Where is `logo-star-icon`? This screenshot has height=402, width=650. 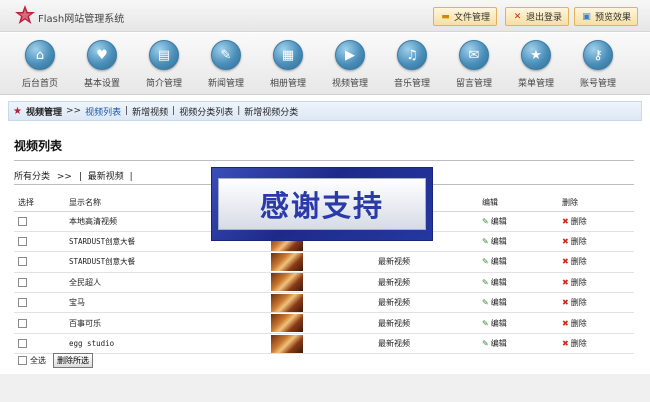 logo-star-icon is located at coordinates (25, 14).